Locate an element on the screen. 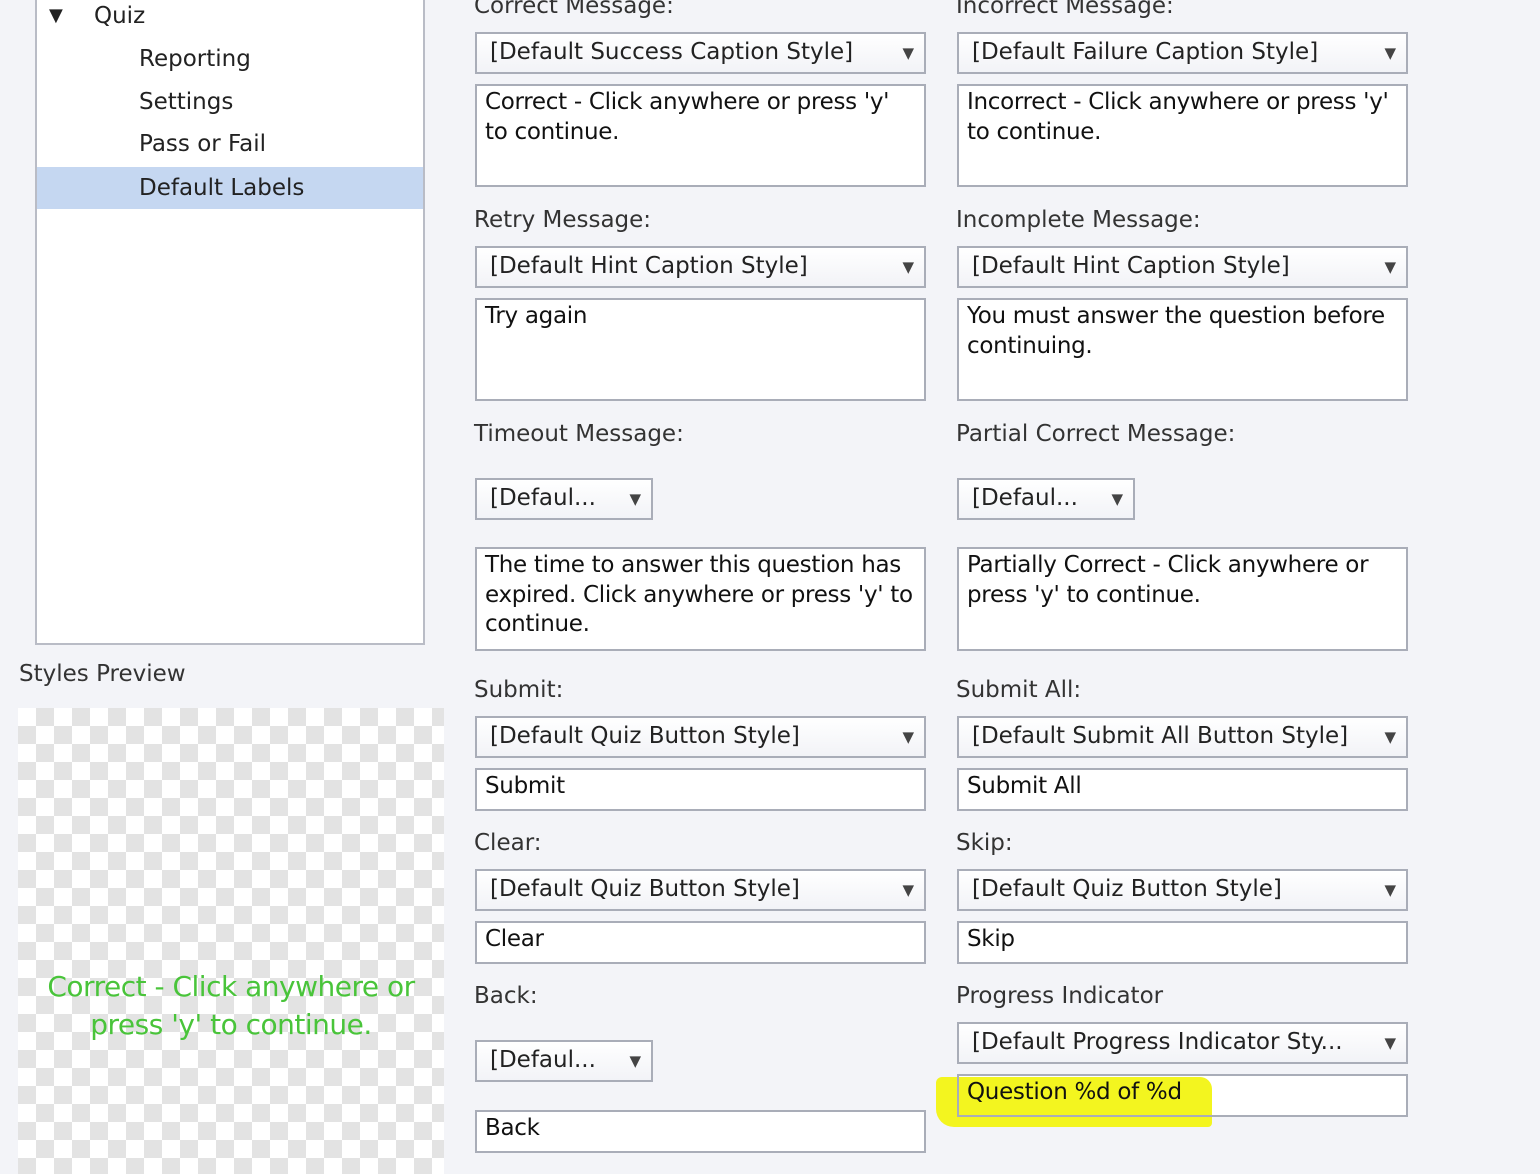  timeout-message-label: Timeout Message: is located at coordinates (579, 434).